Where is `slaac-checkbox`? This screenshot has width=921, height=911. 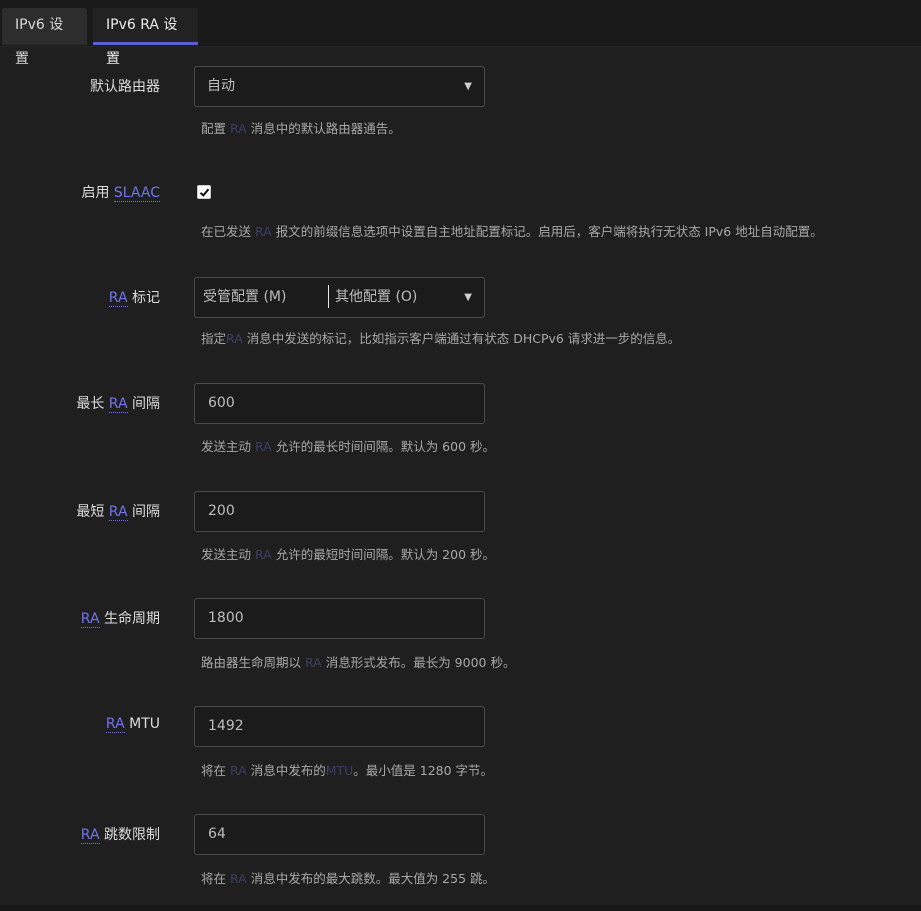
slaac-checkbox is located at coordinates (204, 192).